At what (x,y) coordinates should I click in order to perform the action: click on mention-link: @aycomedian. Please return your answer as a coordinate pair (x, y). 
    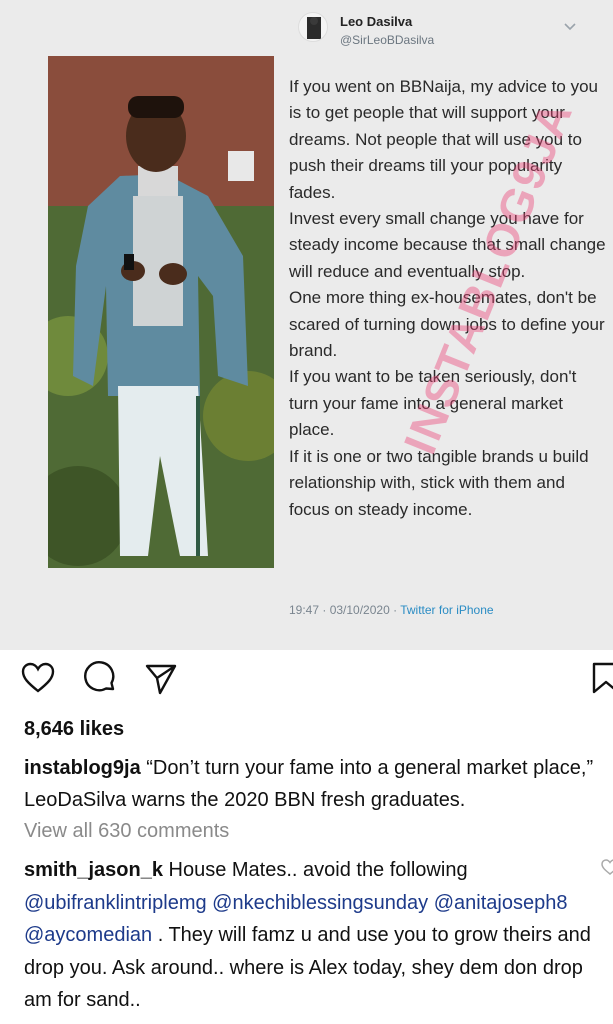
    Looking at the image, I should click on (88, 935).